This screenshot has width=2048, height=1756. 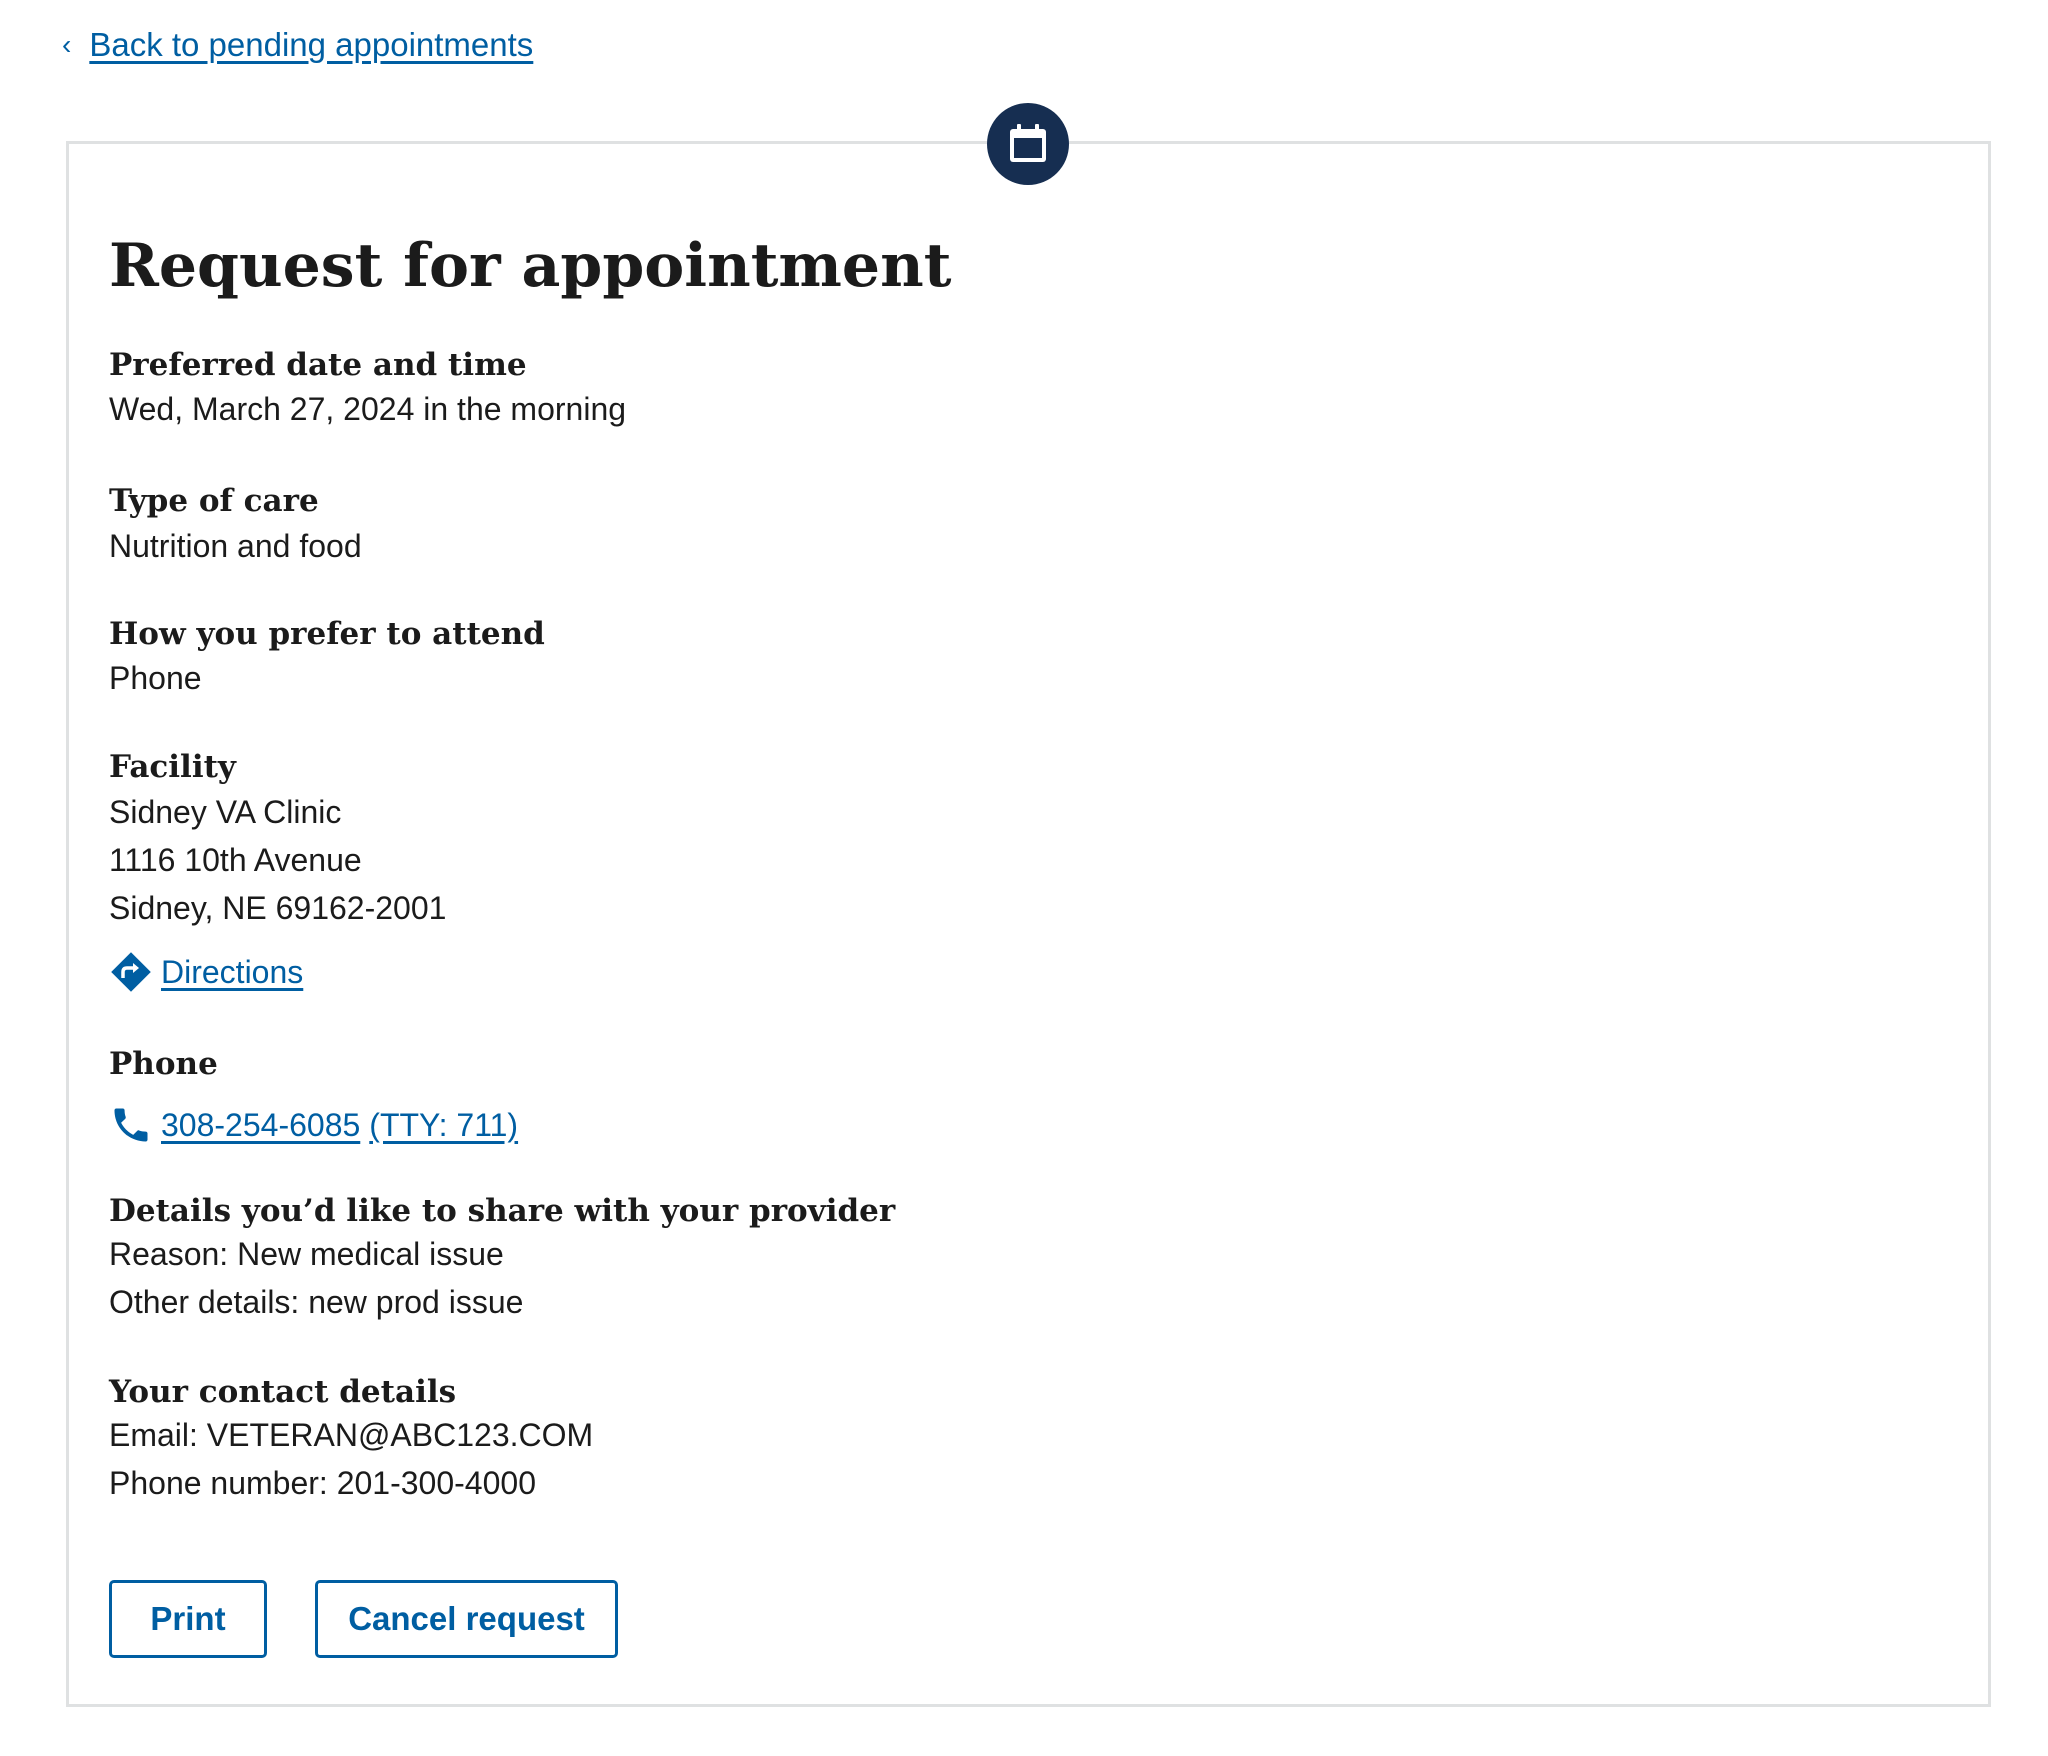 I want to click on facility-city: Sidney, NE 69162-2001, so click(x=278, y=908).